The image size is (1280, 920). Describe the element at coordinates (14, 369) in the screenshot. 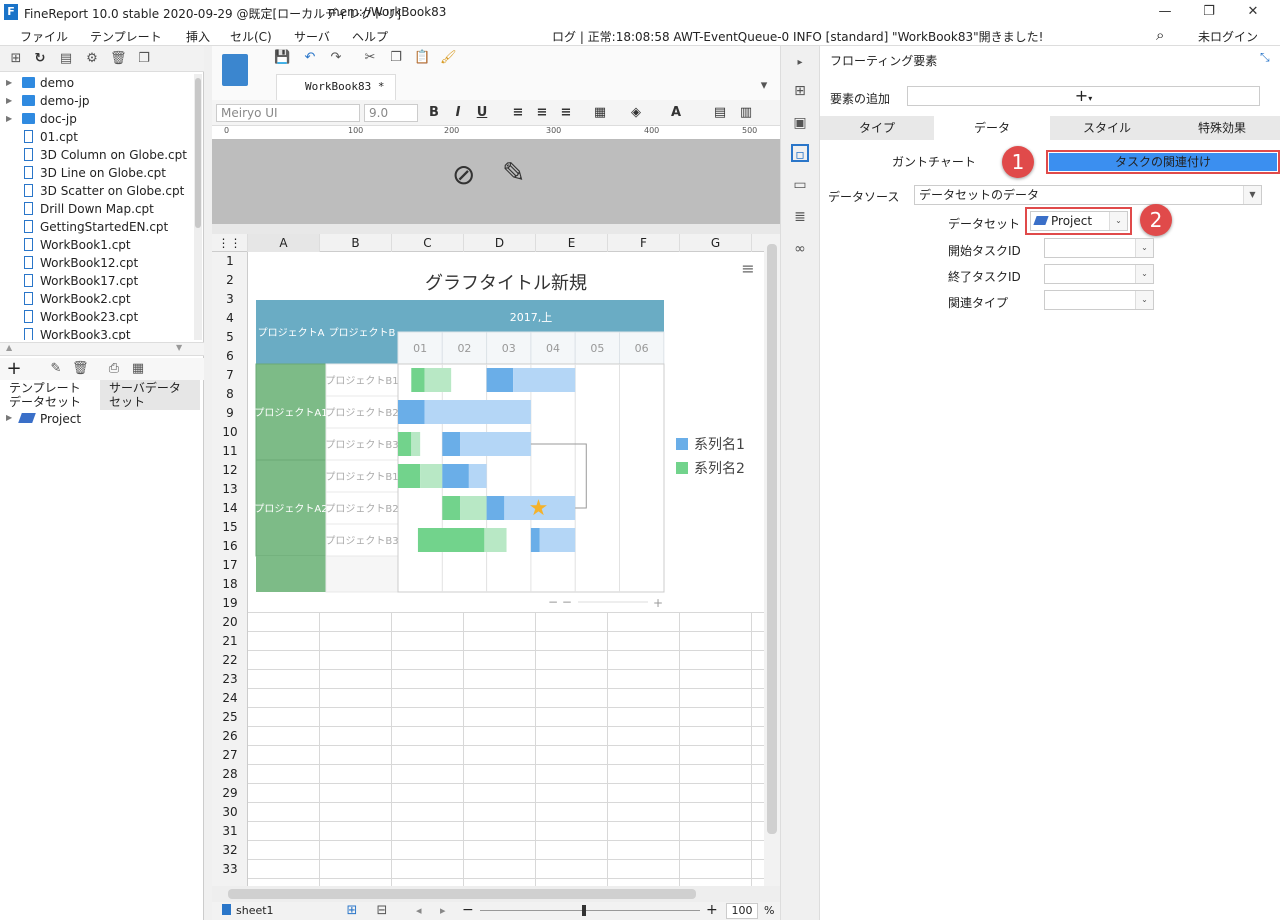

I see `add-dataset-icon: +` at that location.